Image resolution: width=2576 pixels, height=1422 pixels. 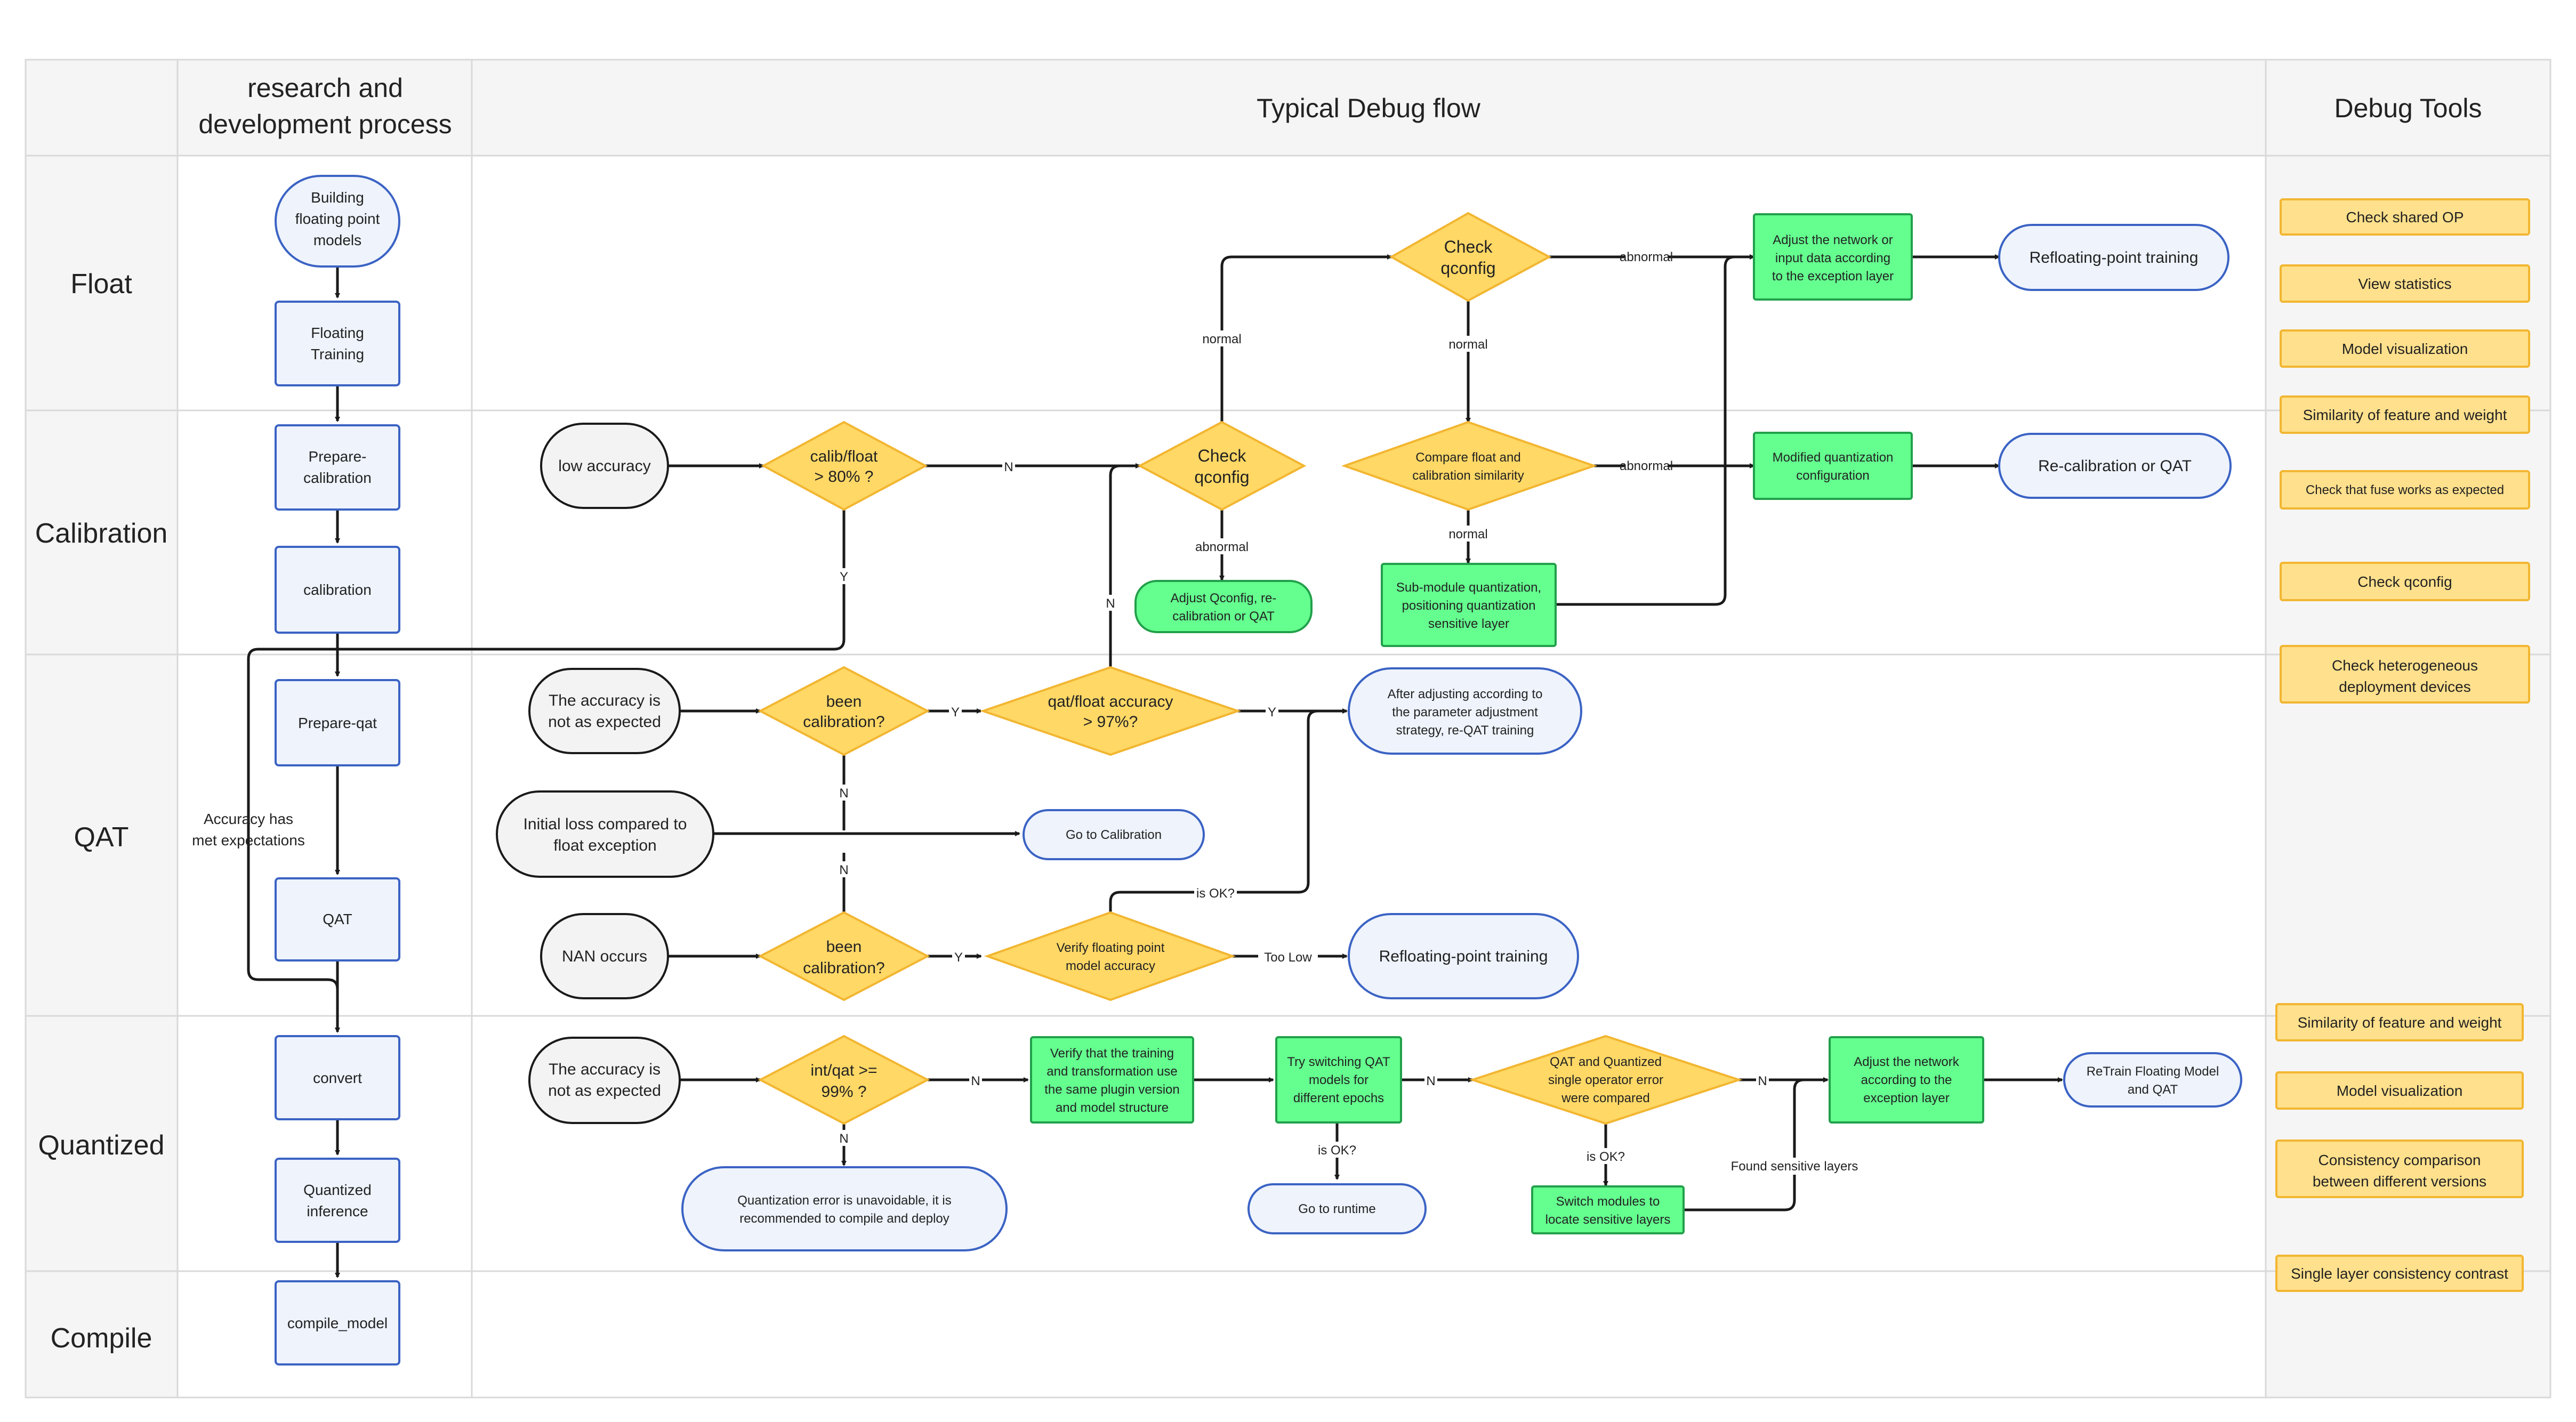 What do you see at coordinates (605, 834) in the screenshot?
I see `node-initial-loss: Initial loss compared to float exception` at bounding box center [605, 834].